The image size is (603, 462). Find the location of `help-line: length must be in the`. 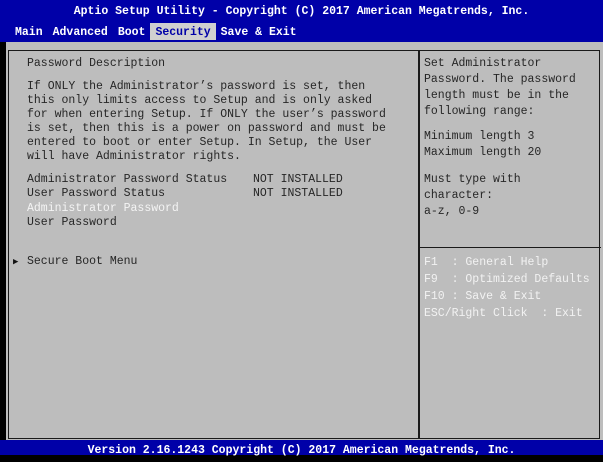

help-line: length must be in the is located at coordinates (496, 95).